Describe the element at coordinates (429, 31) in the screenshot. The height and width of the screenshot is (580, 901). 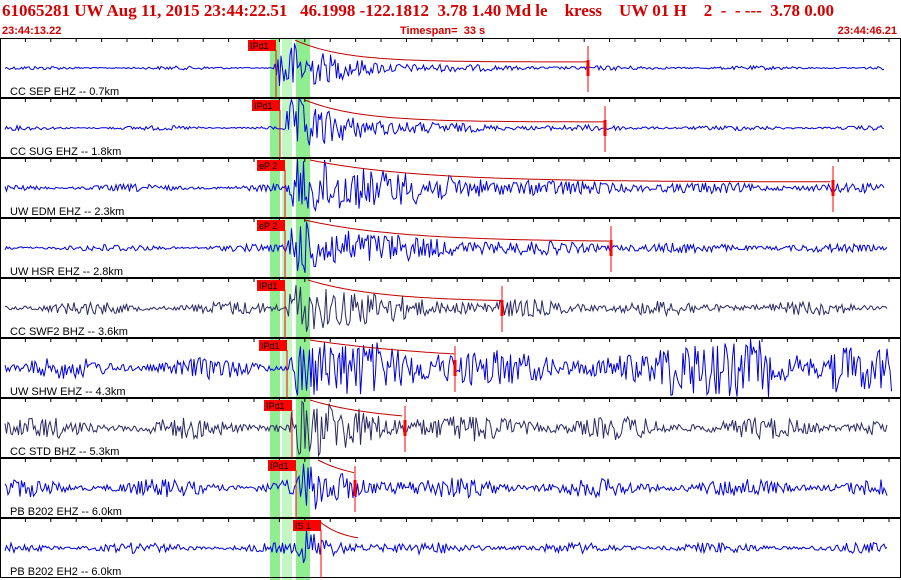
I see `timespan-label: Timespan=` at that location.